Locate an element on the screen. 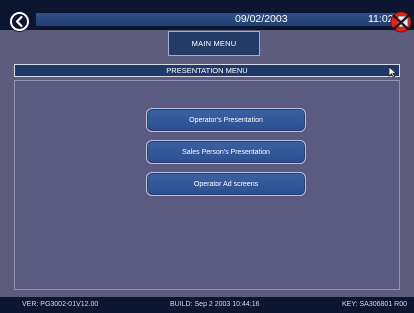 This screenshot has height=313, width=414. sales-persons-presentation-button: Sales Person's Presentation is located at coordinates (226, 152).